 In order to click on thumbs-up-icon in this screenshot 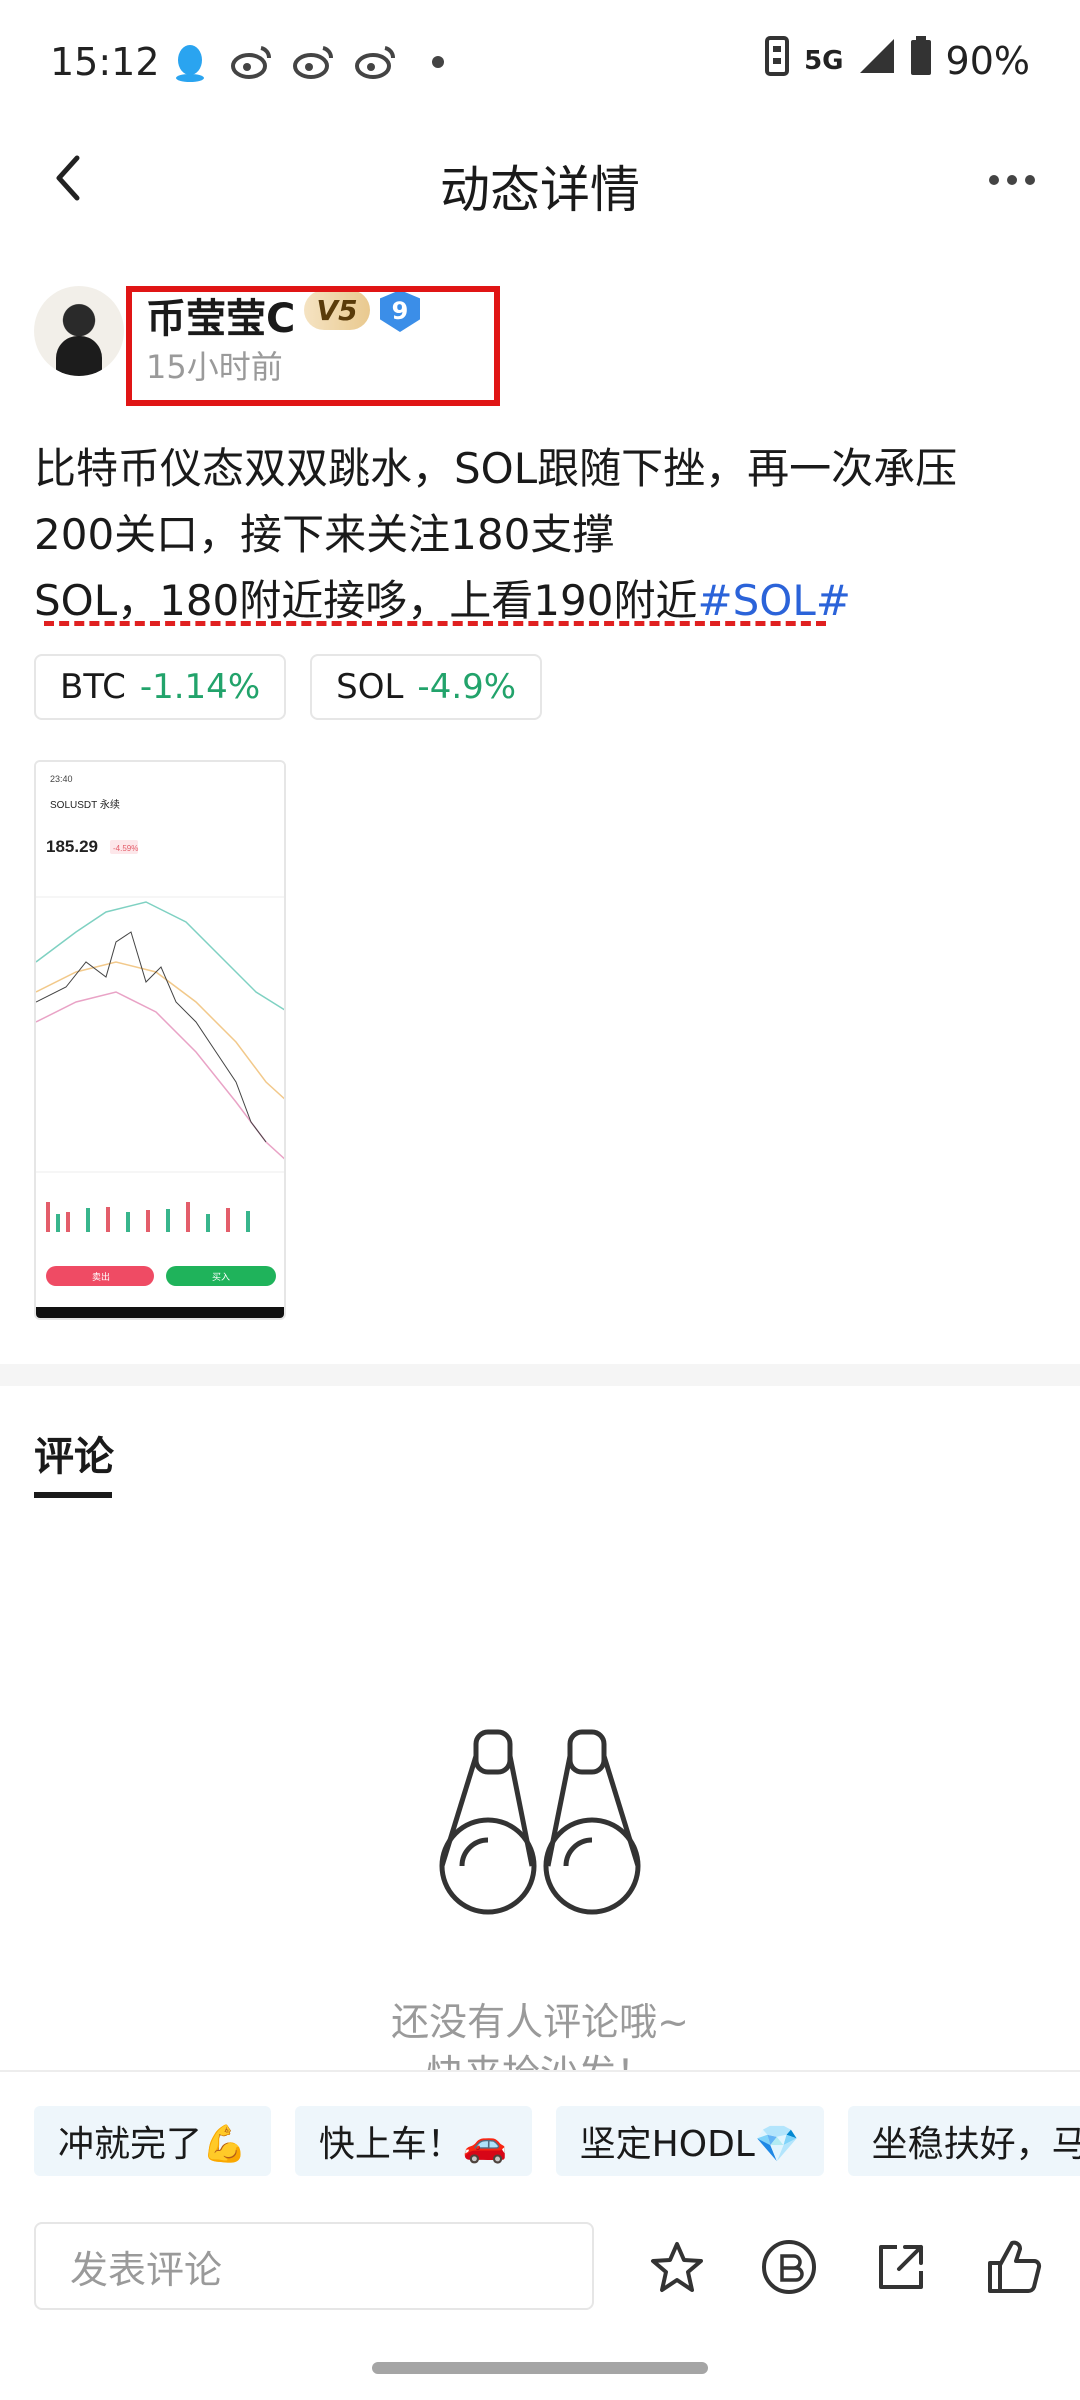, I will do `click(1015, 2266)`.